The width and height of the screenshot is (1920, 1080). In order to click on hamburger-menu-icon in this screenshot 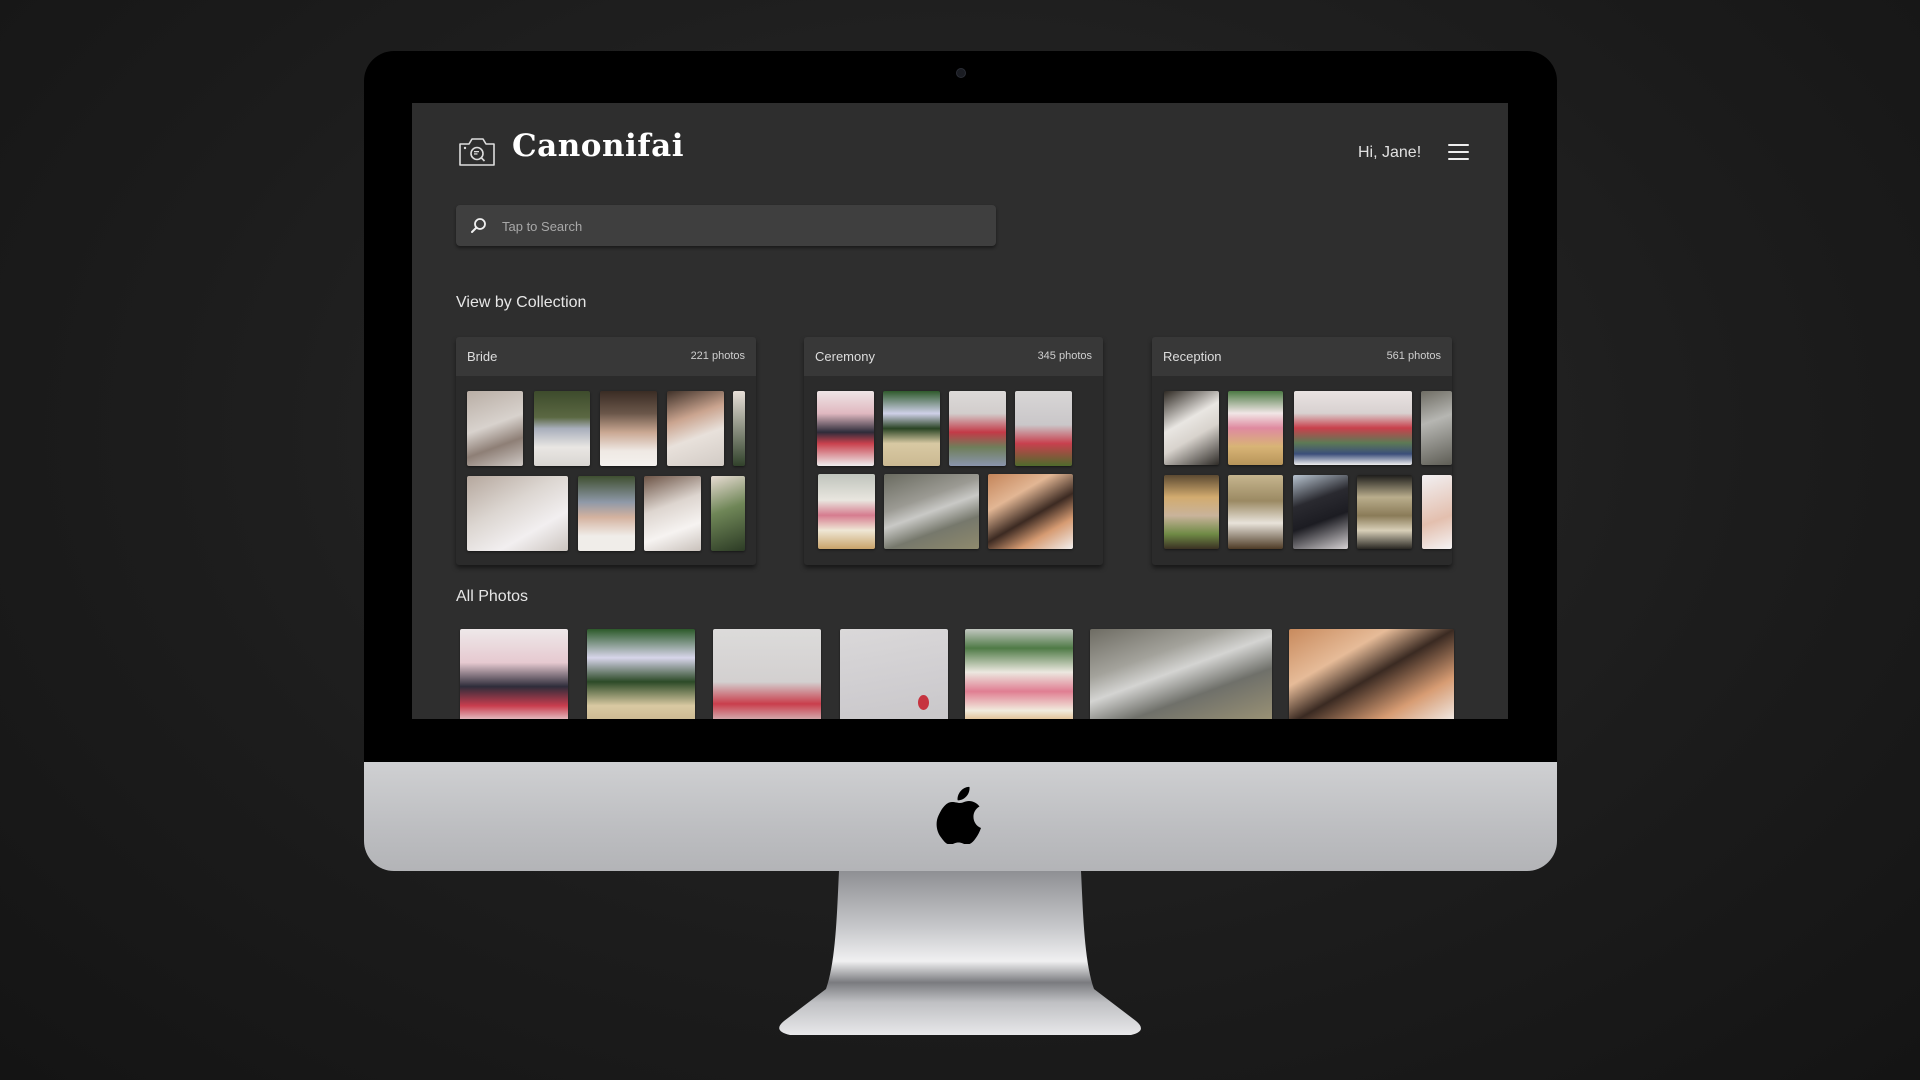, I will do `click(1458, 152)`.